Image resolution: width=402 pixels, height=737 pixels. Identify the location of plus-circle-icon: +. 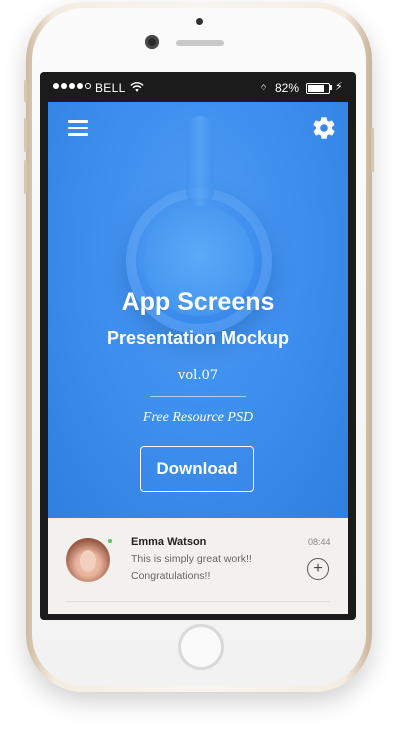
(318, 569).